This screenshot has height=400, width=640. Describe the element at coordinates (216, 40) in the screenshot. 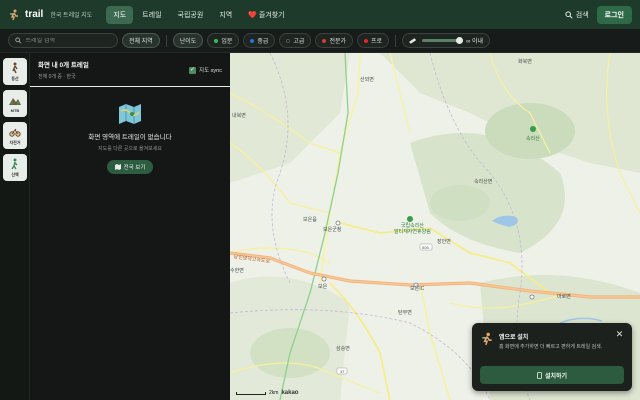

I see `level-dot-beginner` at that location.